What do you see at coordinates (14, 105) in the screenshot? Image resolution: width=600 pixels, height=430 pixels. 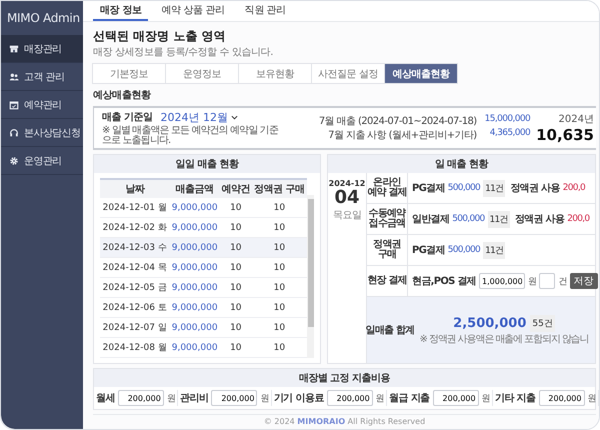 I see `calendar-icon` at bounding box center [14, 105].